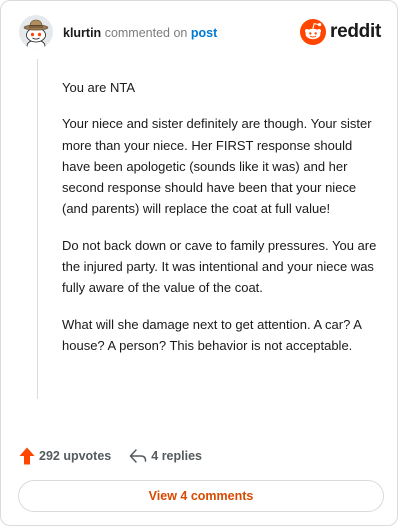  I want to click on post-link: post, so click(204, 33).